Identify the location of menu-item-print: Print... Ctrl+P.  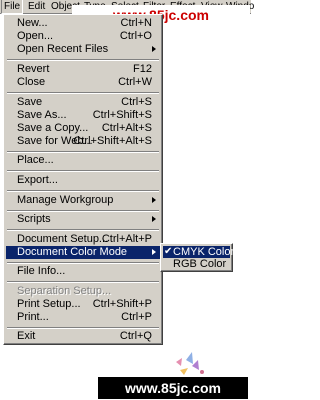
(83, 317).